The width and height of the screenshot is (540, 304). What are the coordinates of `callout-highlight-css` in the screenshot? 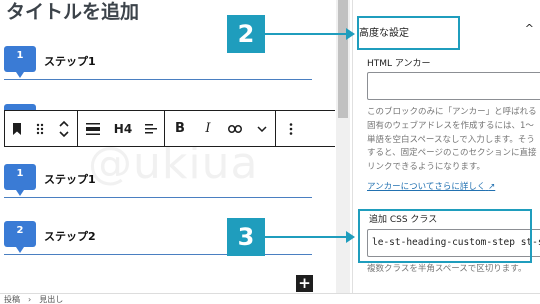 It's located at (445, 236).